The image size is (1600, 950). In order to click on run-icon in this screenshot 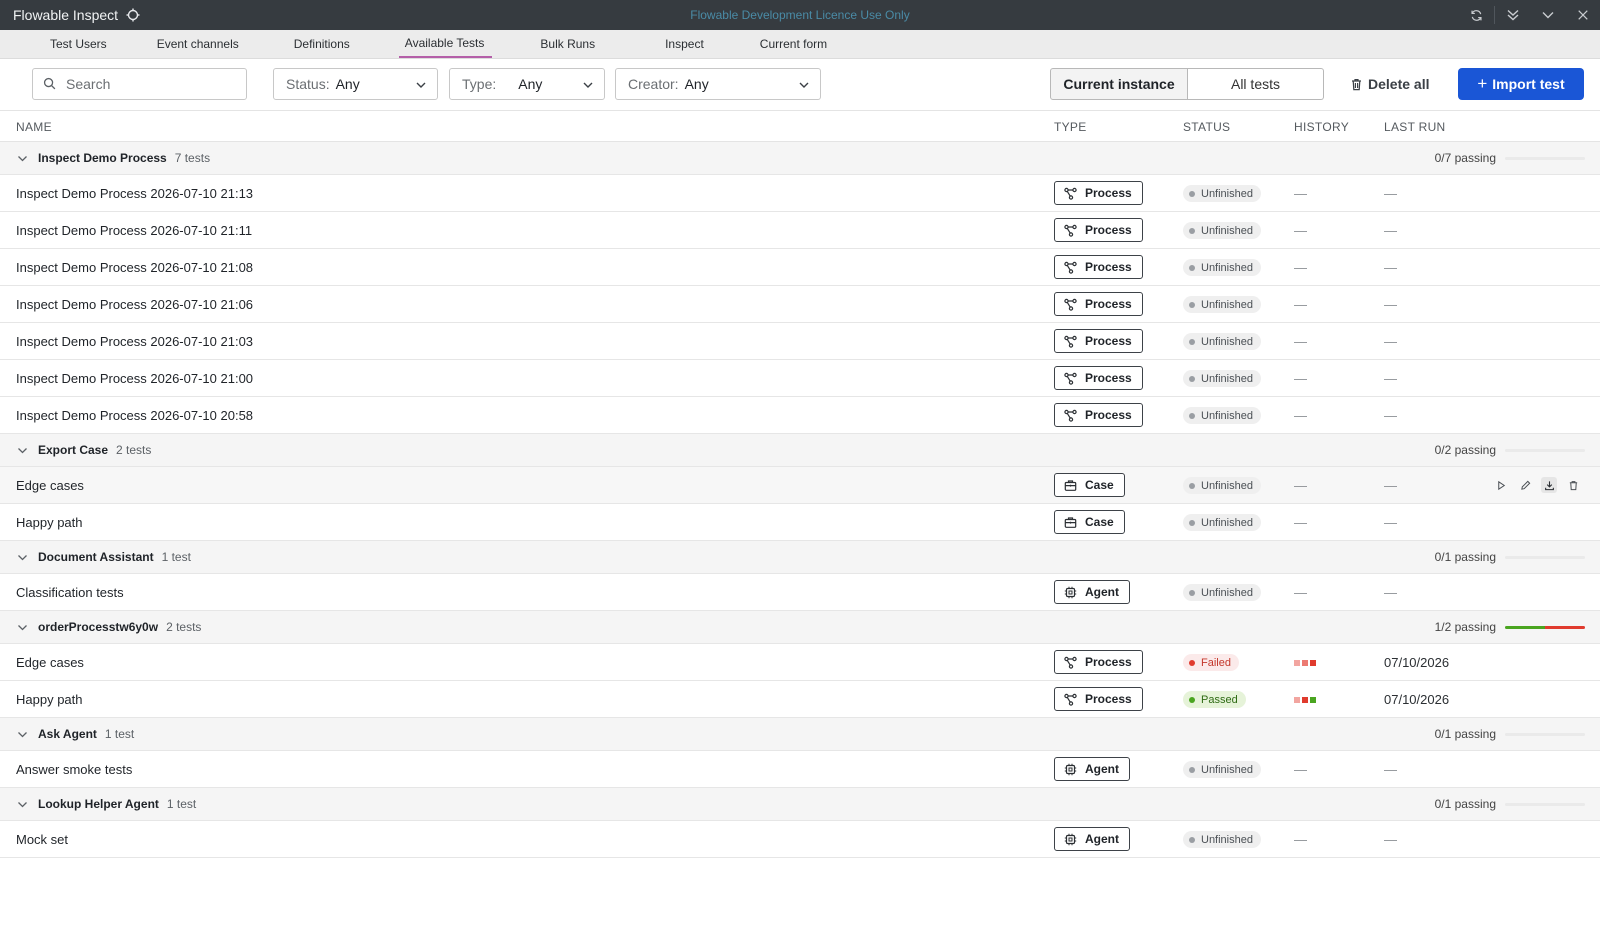, I will do `click(1501, 485)`.